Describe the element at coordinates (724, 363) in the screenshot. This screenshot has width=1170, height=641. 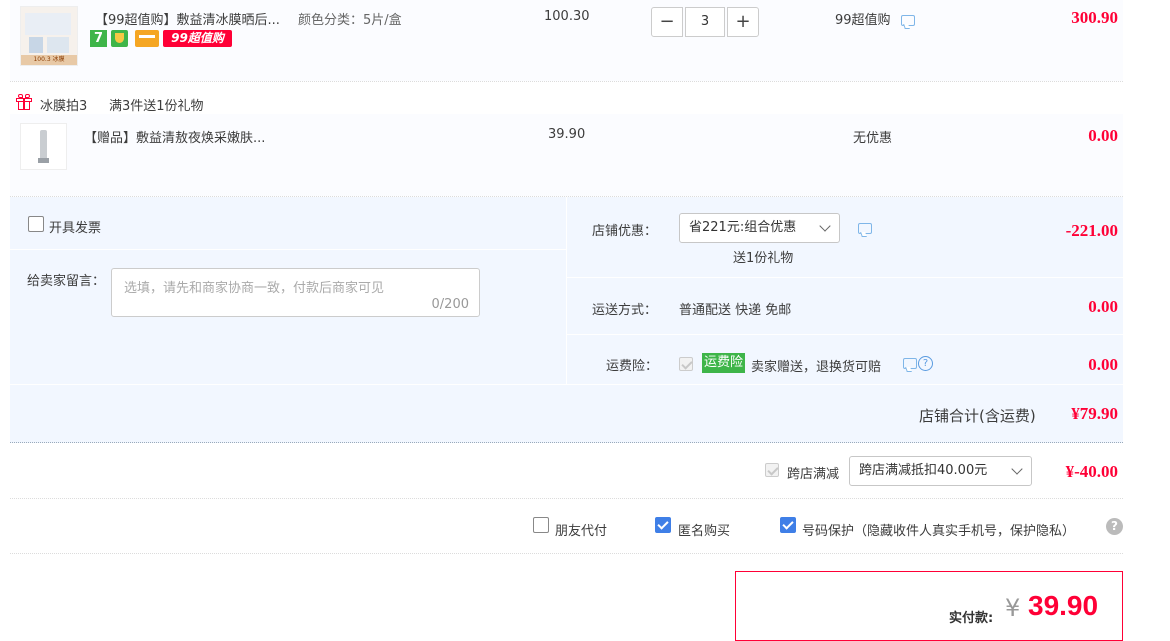
I see `insurance-badge: 运费险` at that location.